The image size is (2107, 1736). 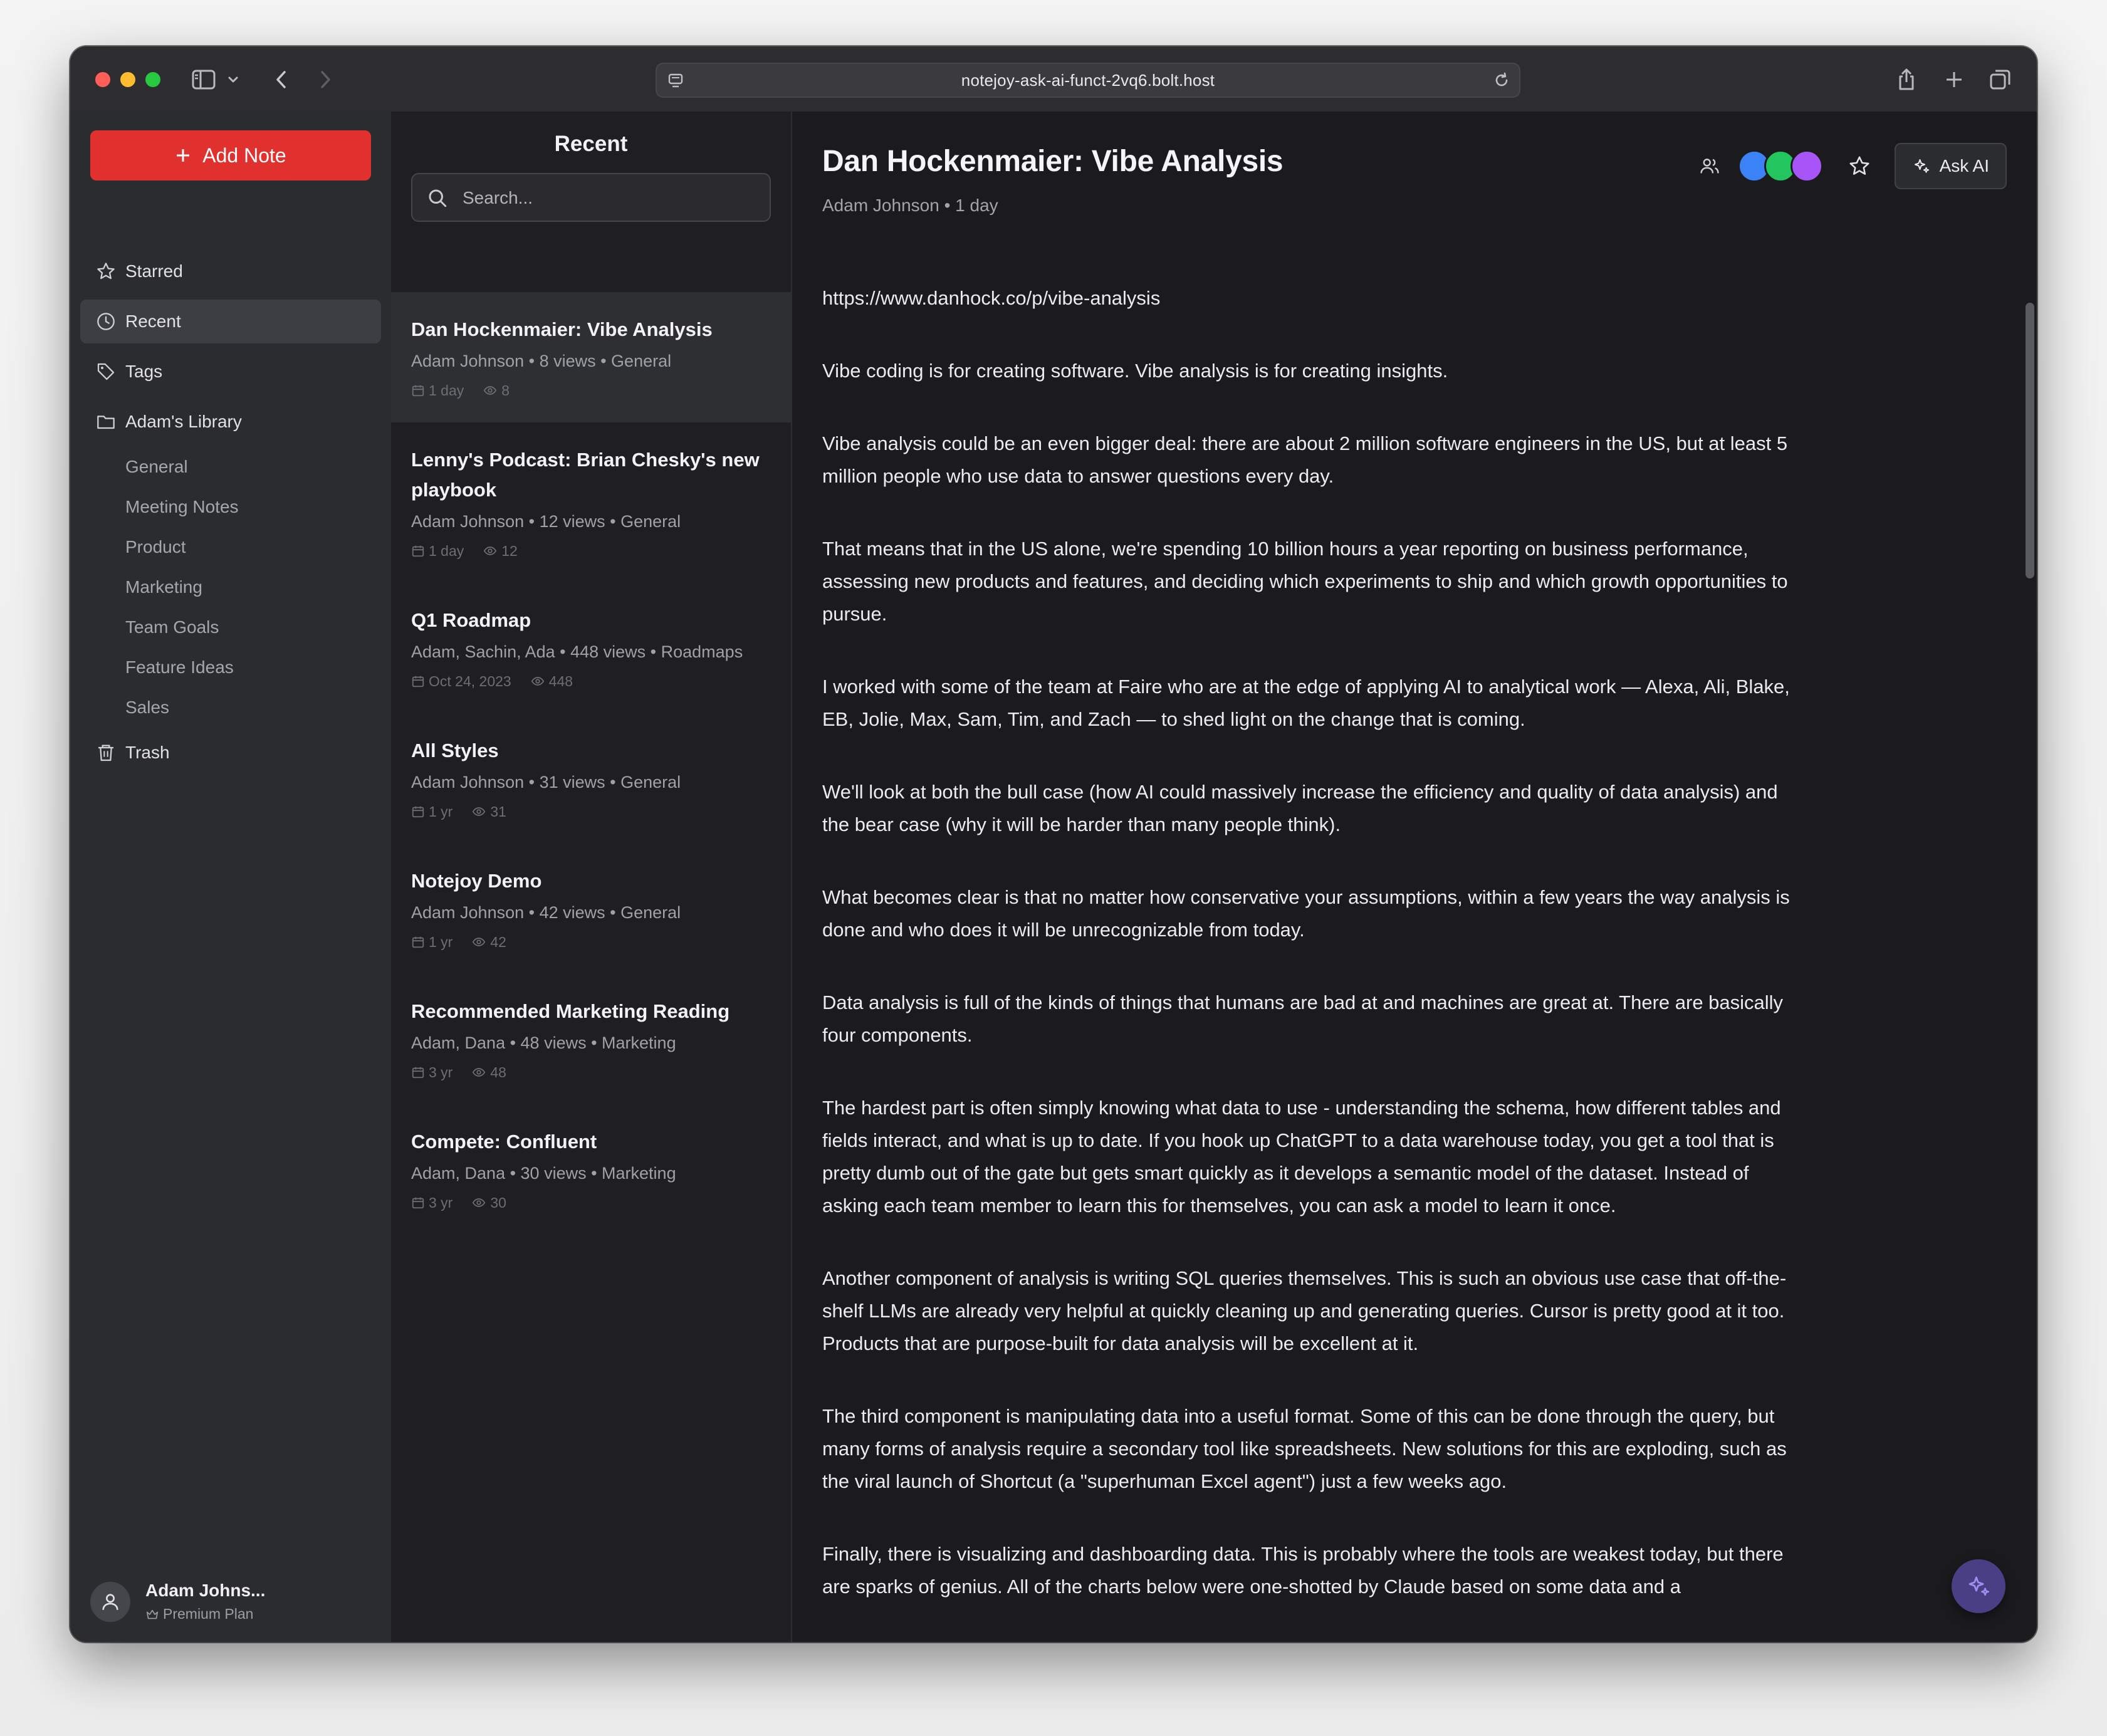 I want to click on avatar, so click(x=110, y=1602).